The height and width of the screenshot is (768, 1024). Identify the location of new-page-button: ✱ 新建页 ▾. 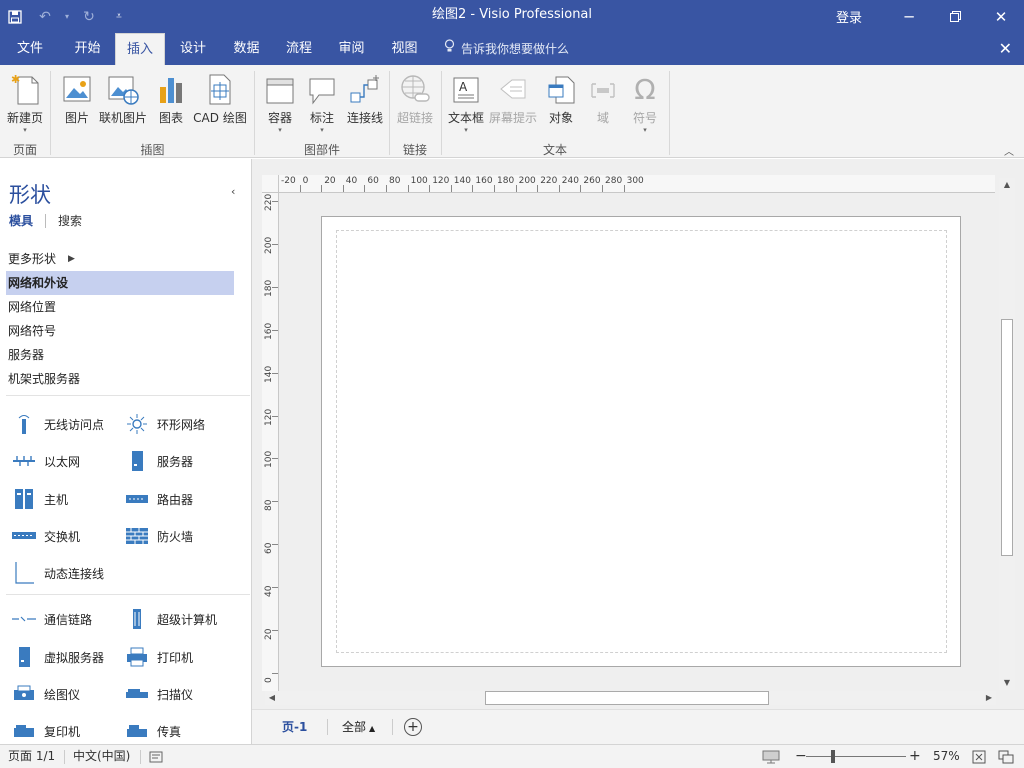
(25, 101).